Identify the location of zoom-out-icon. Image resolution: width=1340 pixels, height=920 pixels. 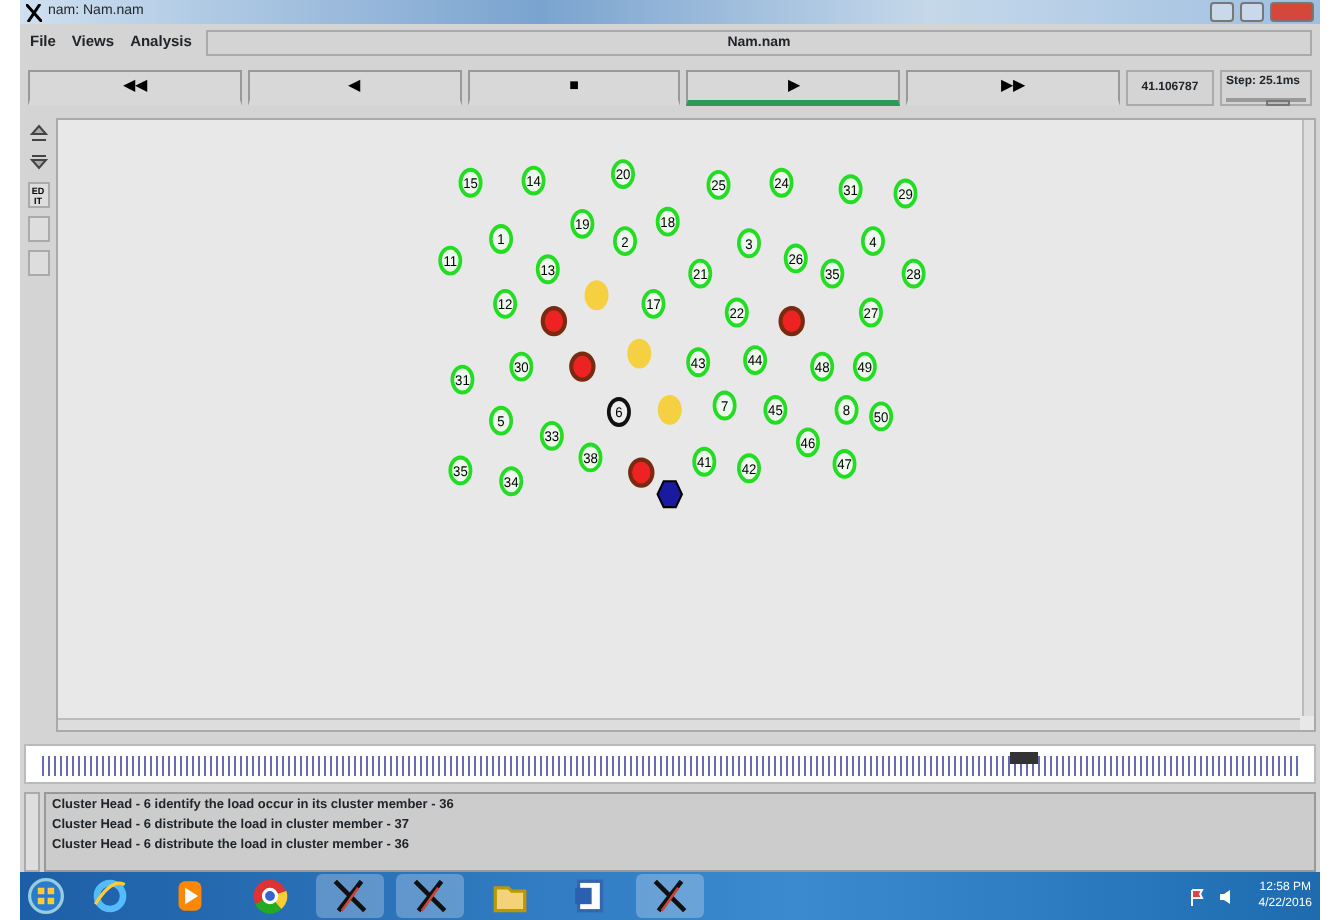
(38, 163).